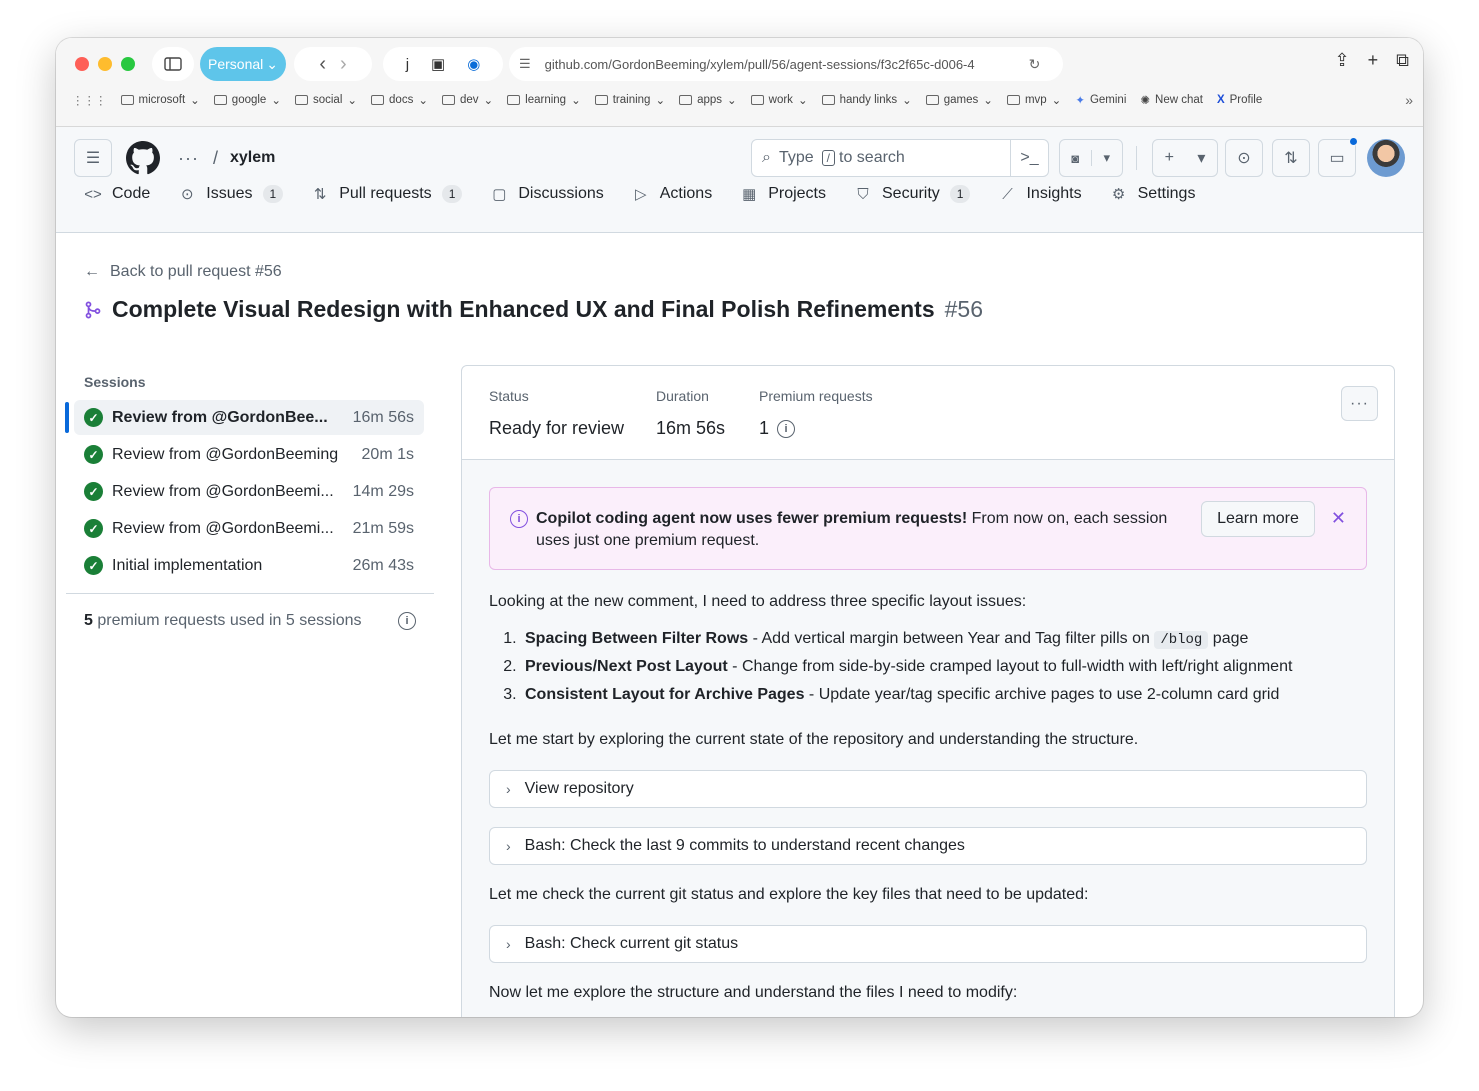 This screenshot has width=1479, height=1091. What do you see at coordinates (249, 565) in the screenshot?
I see `session-item: ✓ Initial implementation 26m 43s` at bounding box center [249, 565].